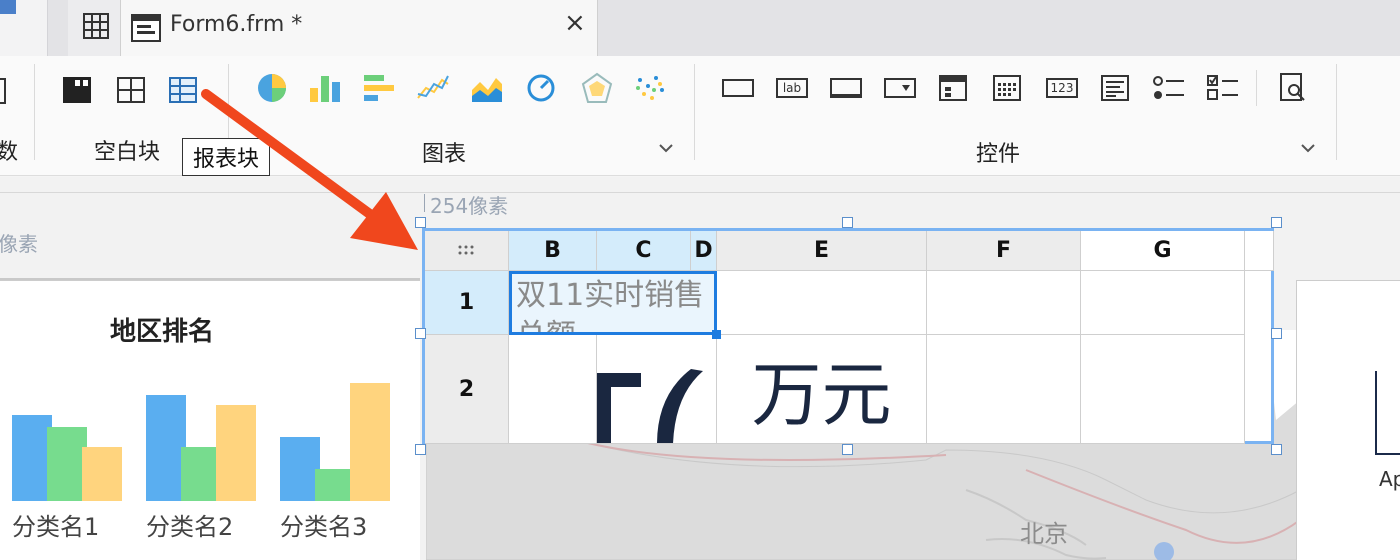 The image size is (1400, 560). Describe the element at coordinates (467, 389) in the screenshot. I see `row-header-2: 2` at that location.